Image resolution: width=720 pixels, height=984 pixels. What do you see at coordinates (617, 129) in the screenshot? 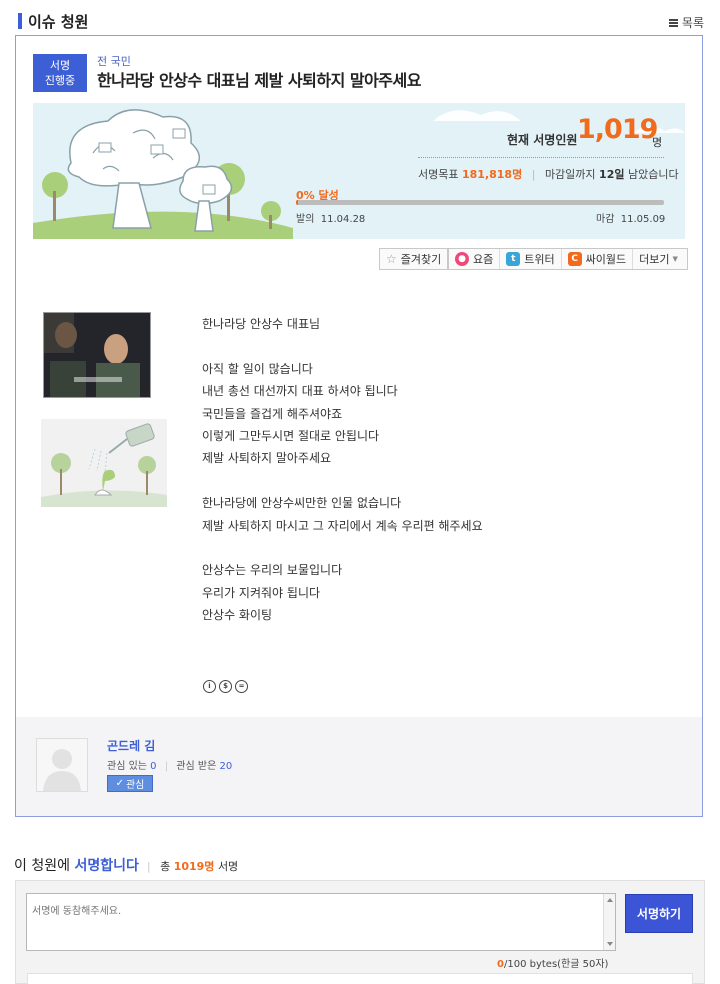
I see `signature-count-value: 1,019` at bounding box center [617, 129].